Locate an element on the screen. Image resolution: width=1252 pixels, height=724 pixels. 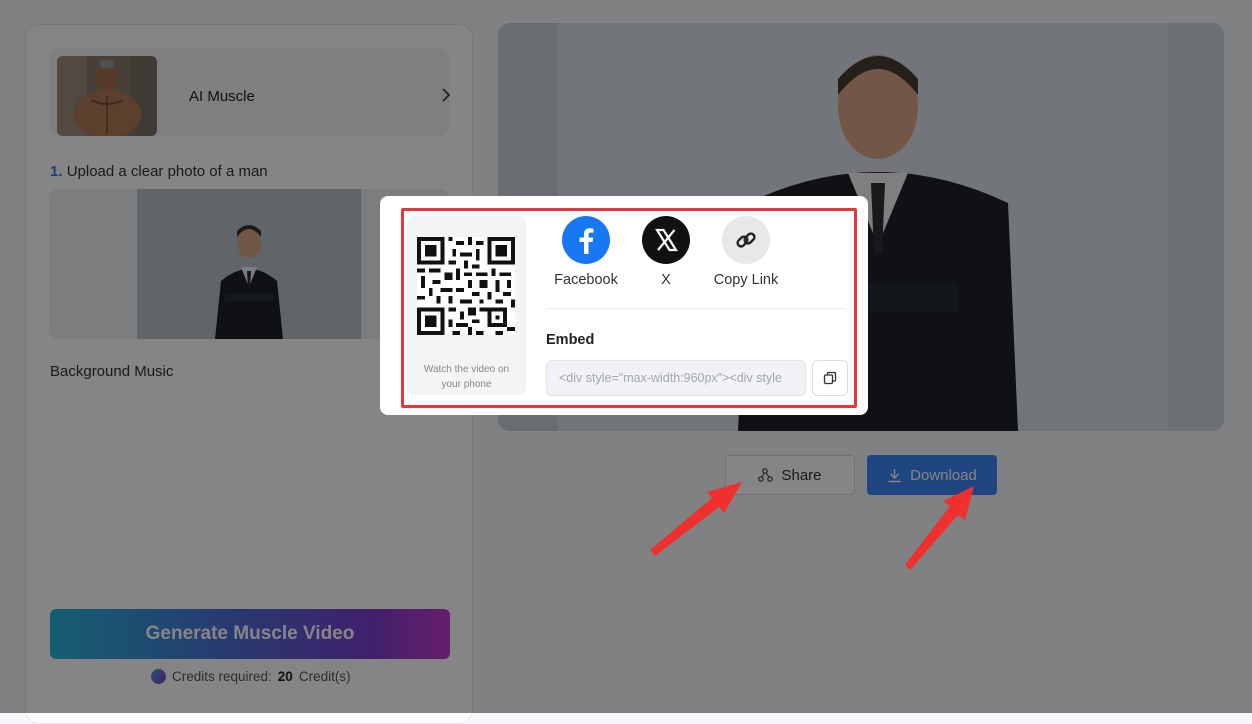
highlight-box is located at coordinates (629, 308).